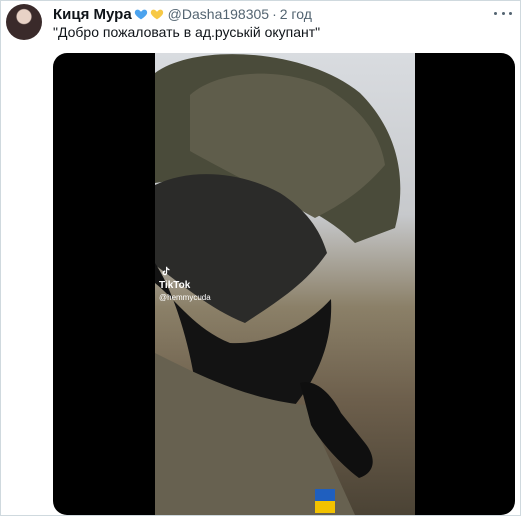  What do you see at coordinates (175, 285) in the screenshot?
I see `tiktok-brand: TikTok` at bounding box center [175, 285].